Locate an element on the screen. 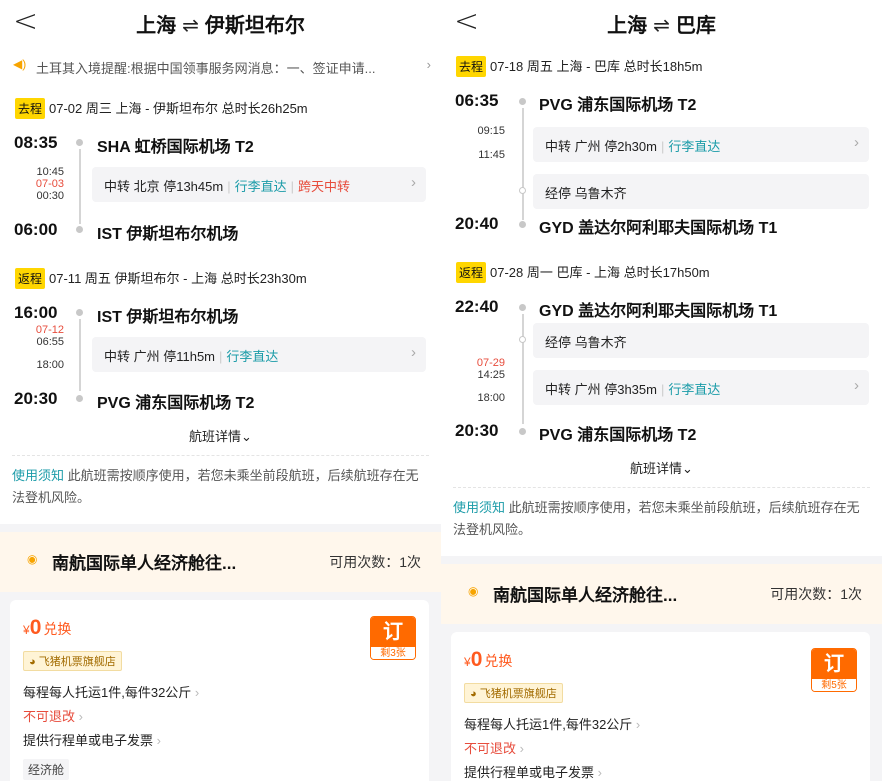  book-button: 订 剩3张 is located at coordinates (393, 638).